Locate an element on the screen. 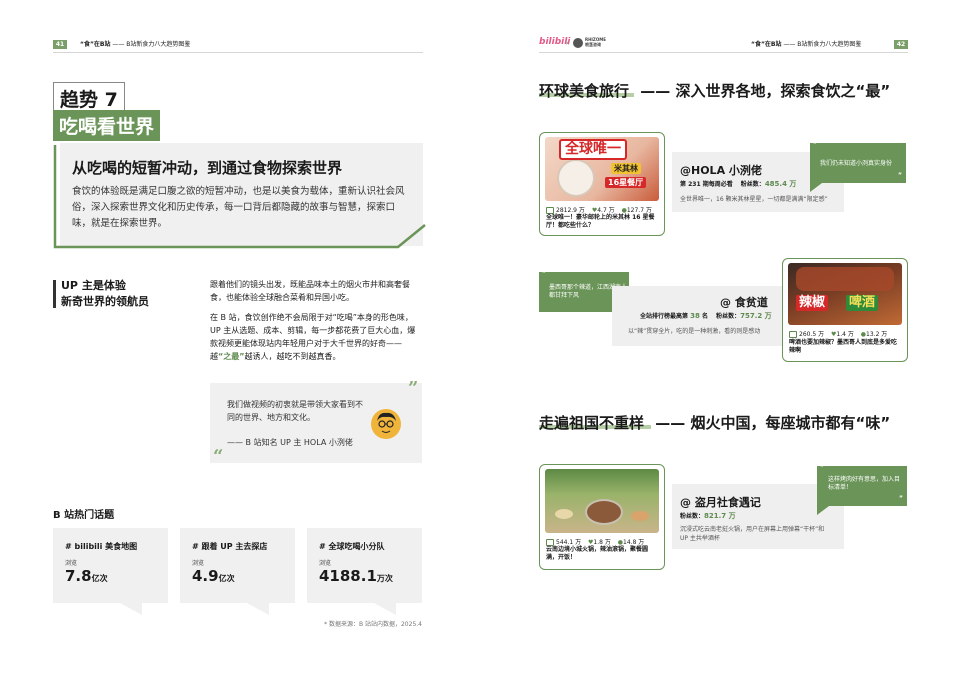 This screenshot has width=961, height=680. topic-1-value: 7.8 is located at coordinates (78, 576).